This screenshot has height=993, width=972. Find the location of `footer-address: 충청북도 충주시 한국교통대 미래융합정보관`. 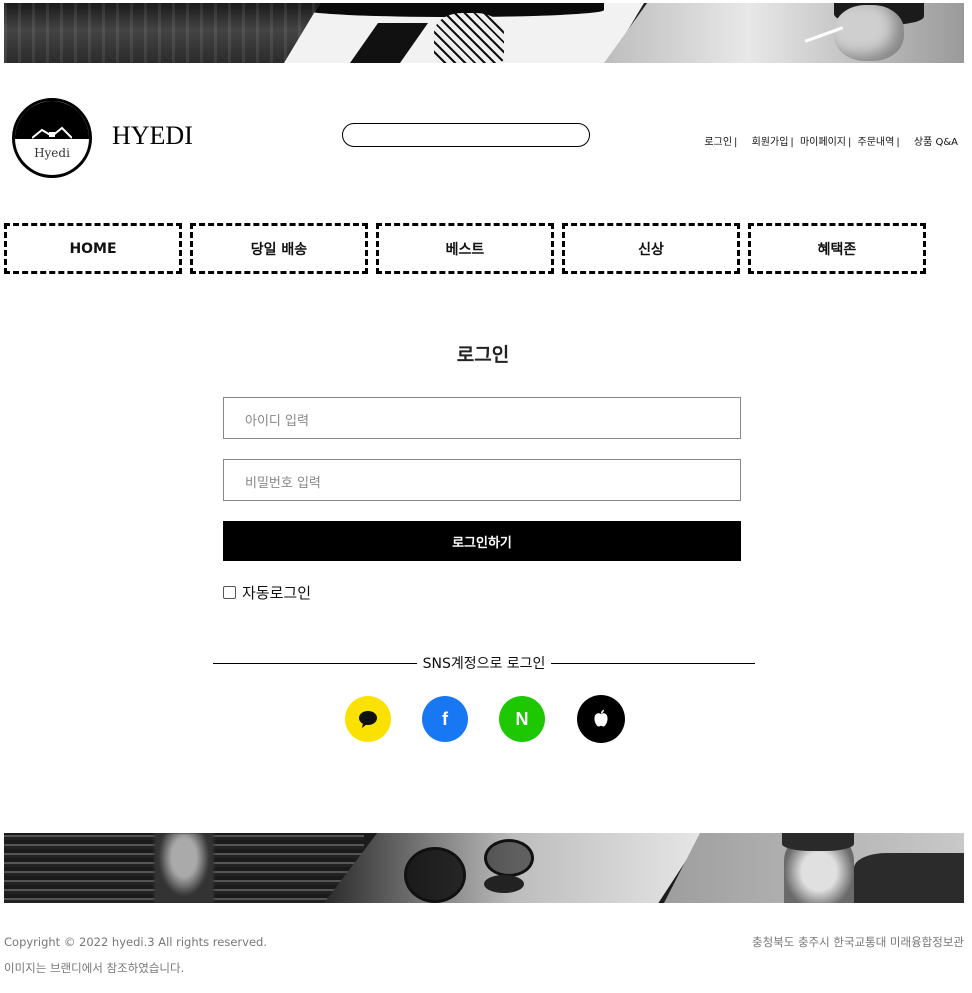

footer-address: 충청북도 충주시 한국교통대 미래융합정보관 is located at coordinates (858, 942).